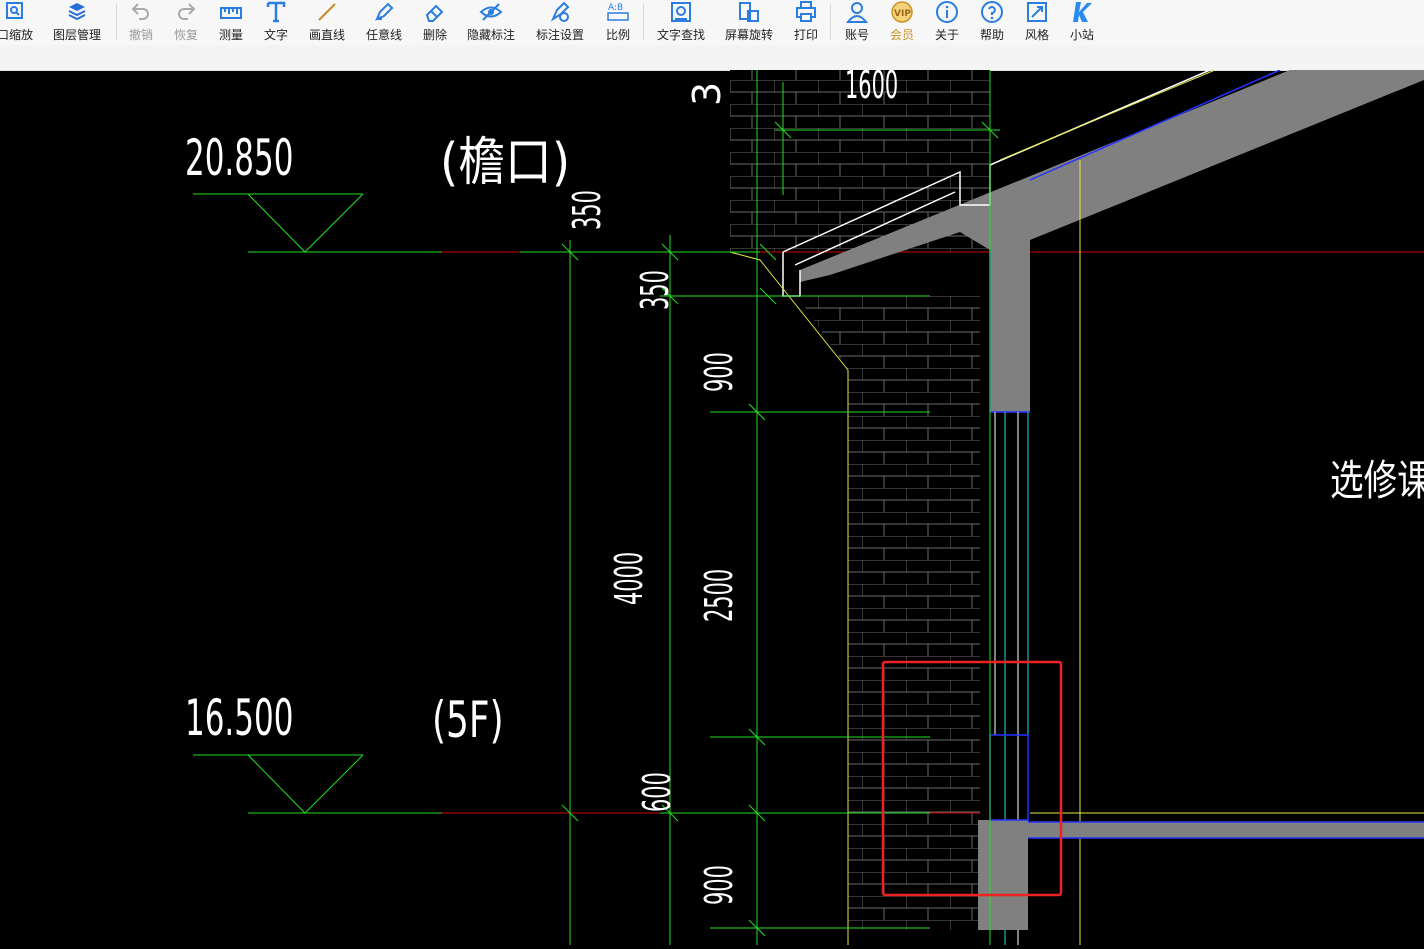  What do you see at coordinates (435, 12) in the screenshot?
I see `eraser-icon` at bounding box center [435, 12].